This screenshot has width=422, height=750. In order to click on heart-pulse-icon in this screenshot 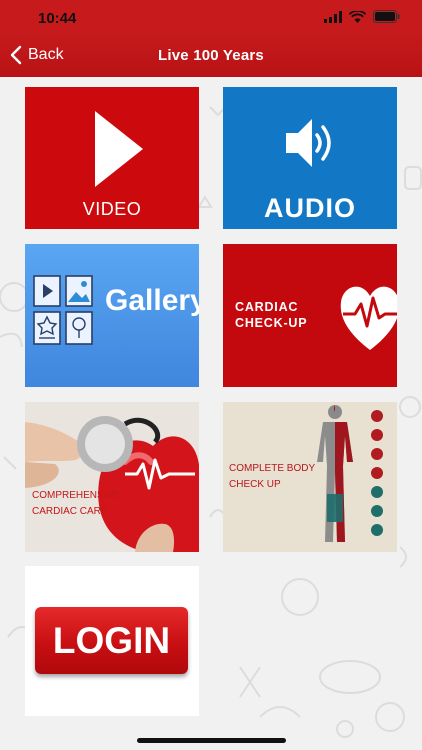, I will do `click(368, 318)`.